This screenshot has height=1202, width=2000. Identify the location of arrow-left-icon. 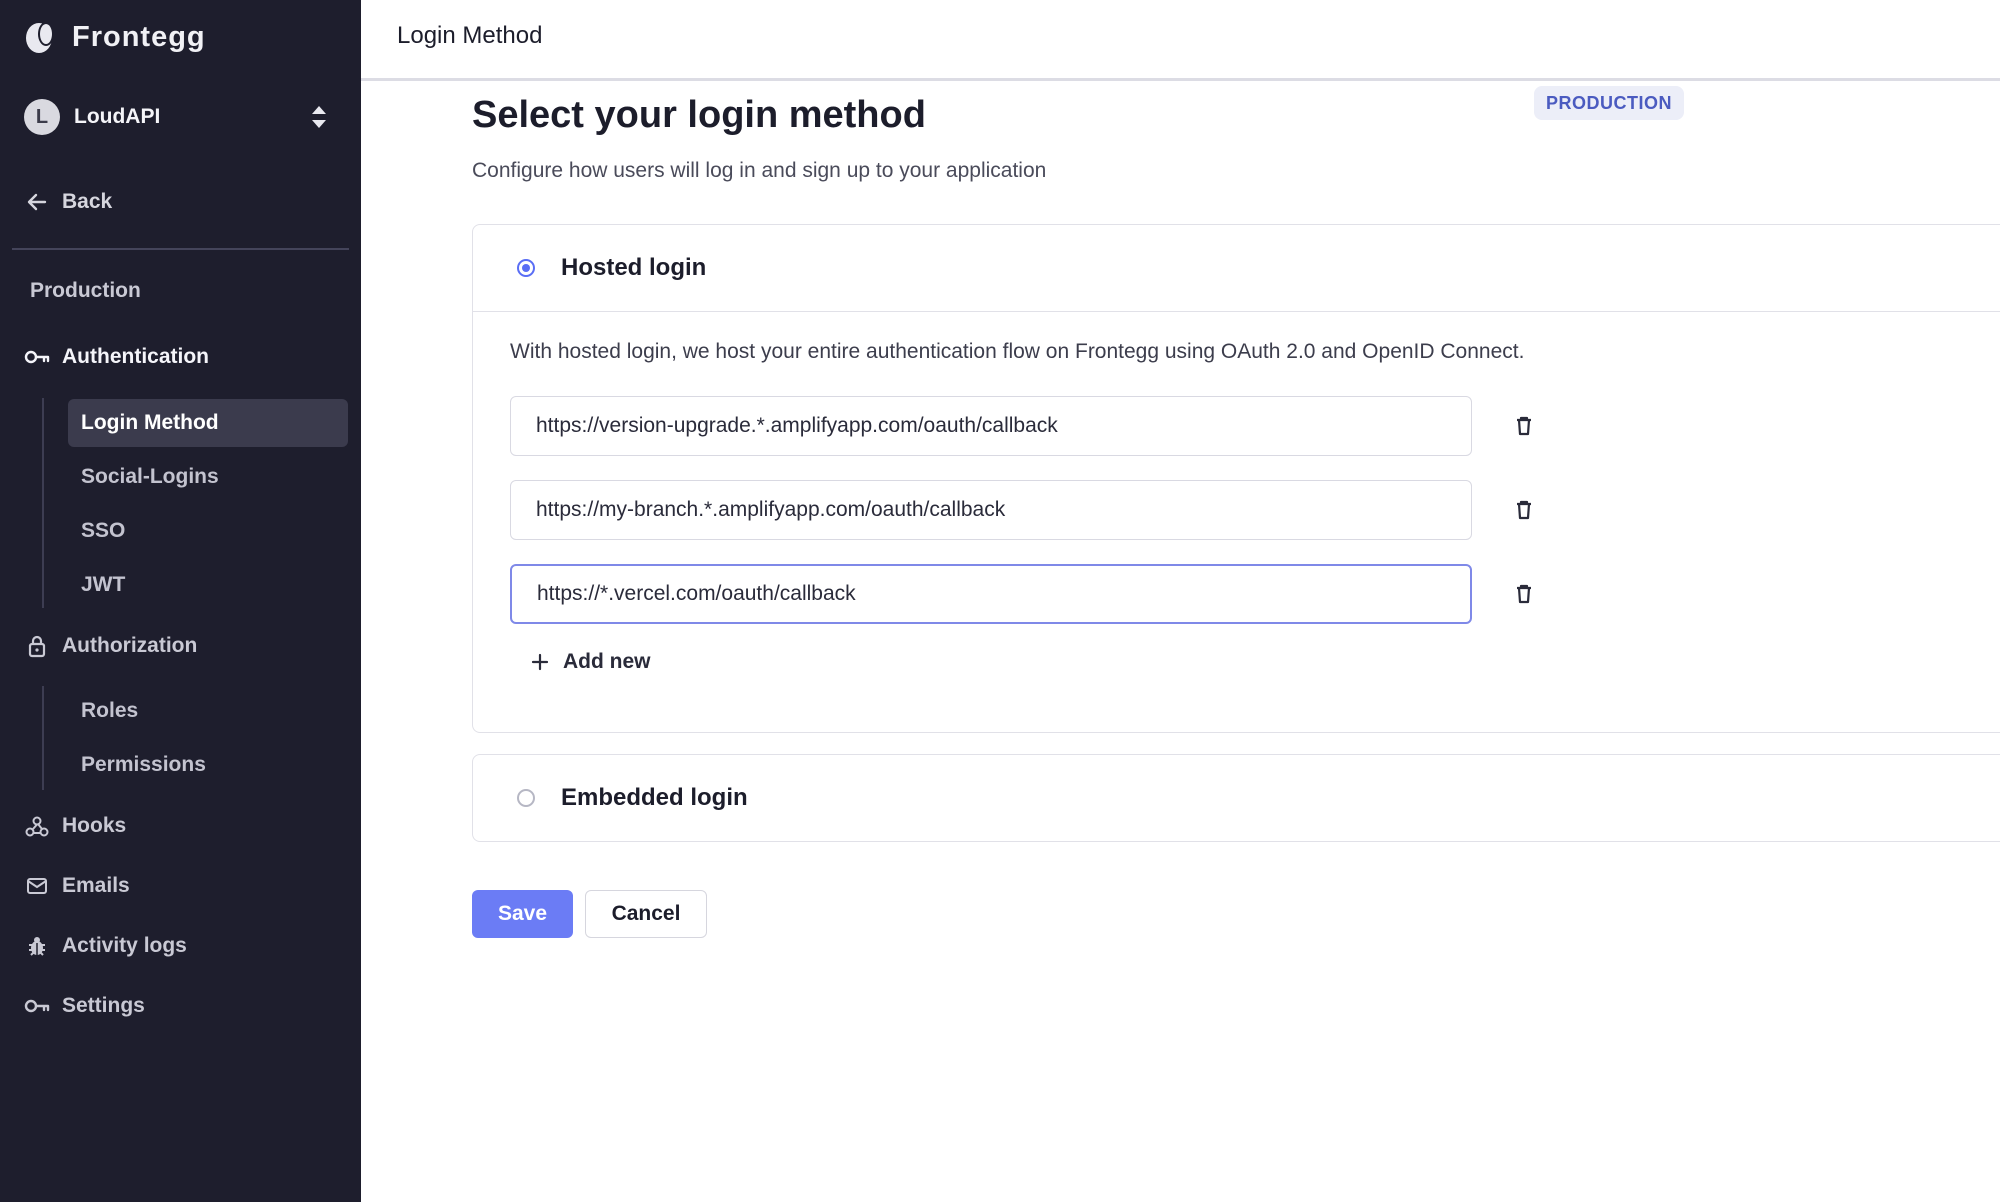
(37, 202).